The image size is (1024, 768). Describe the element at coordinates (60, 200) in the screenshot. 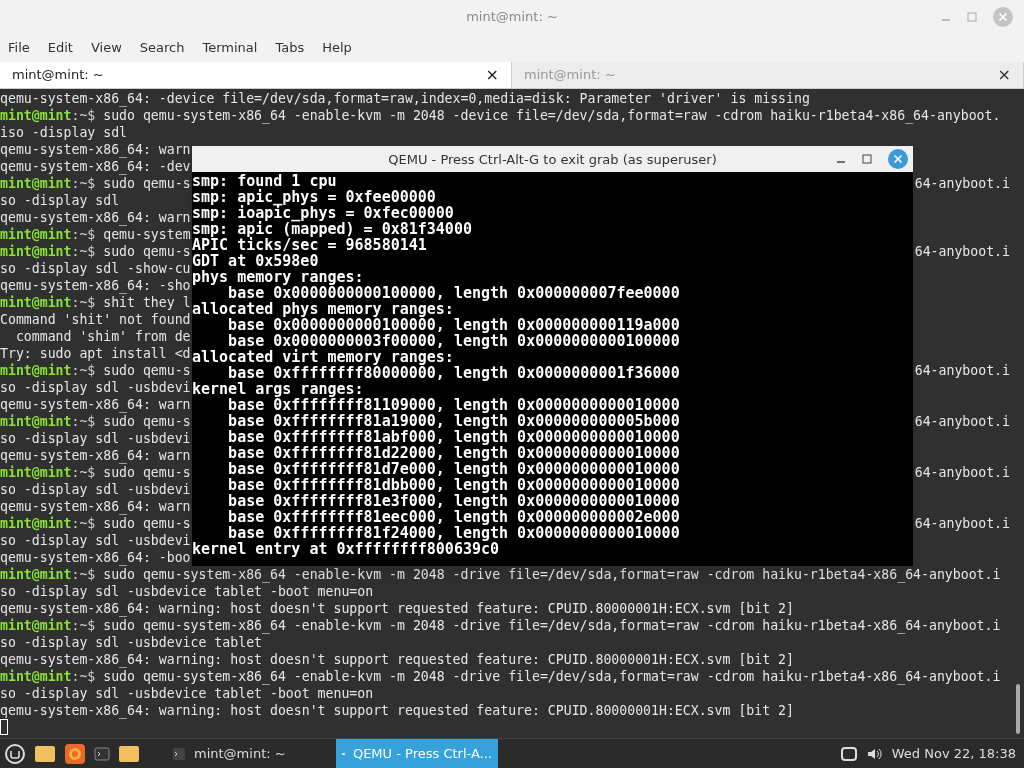

I see `output-line: so -display sdl` at that location.